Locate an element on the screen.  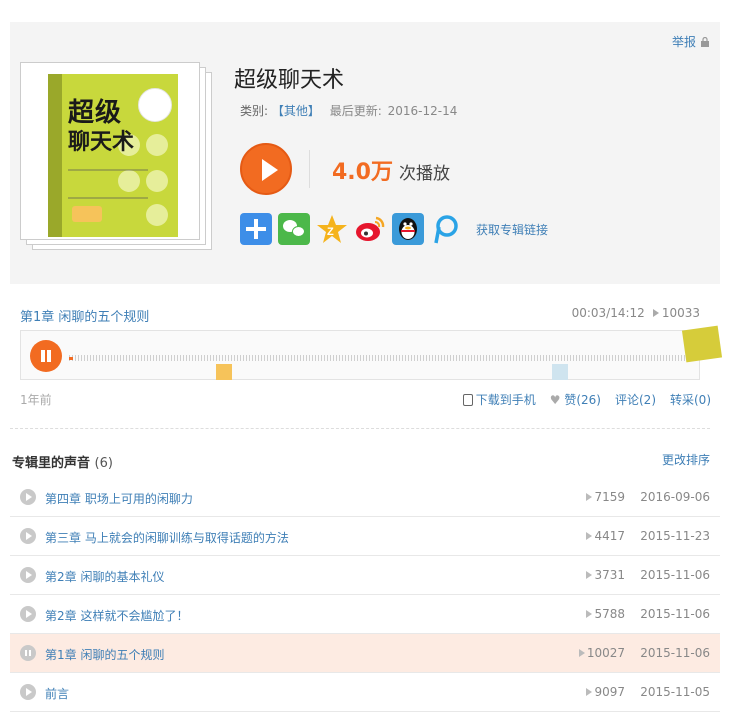
track-name: 第1章 闲聊的五个规则 is located at coordinates (104, 654).